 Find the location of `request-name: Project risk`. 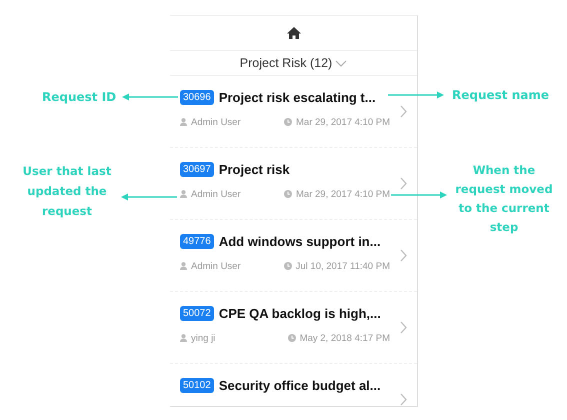

request-name: Project risk is located at coordinates (254, 169).